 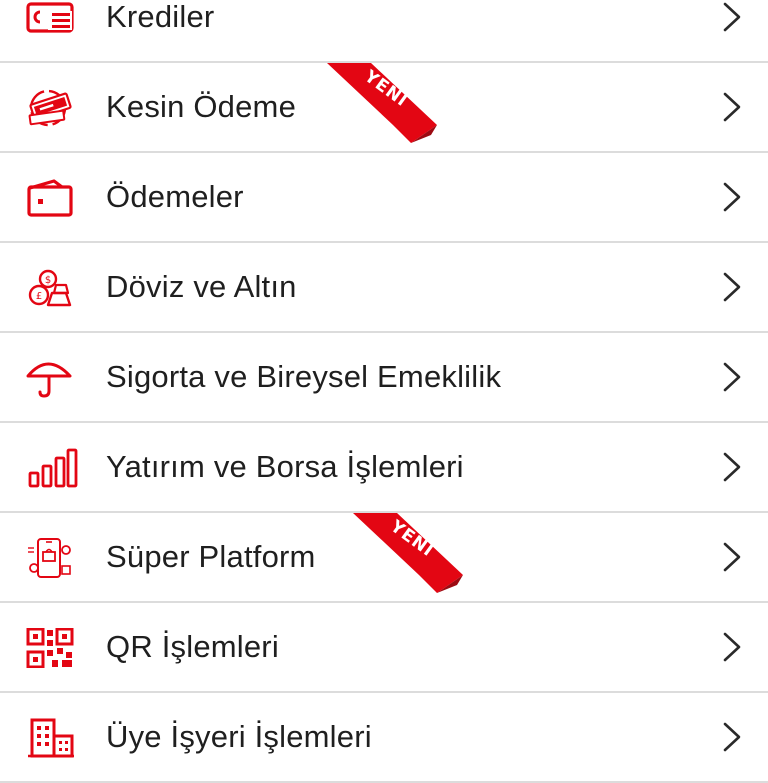 I want to click on menu-item-label: Sigorta ve Bireysel Emeklilik, so click(x=304, y=376).